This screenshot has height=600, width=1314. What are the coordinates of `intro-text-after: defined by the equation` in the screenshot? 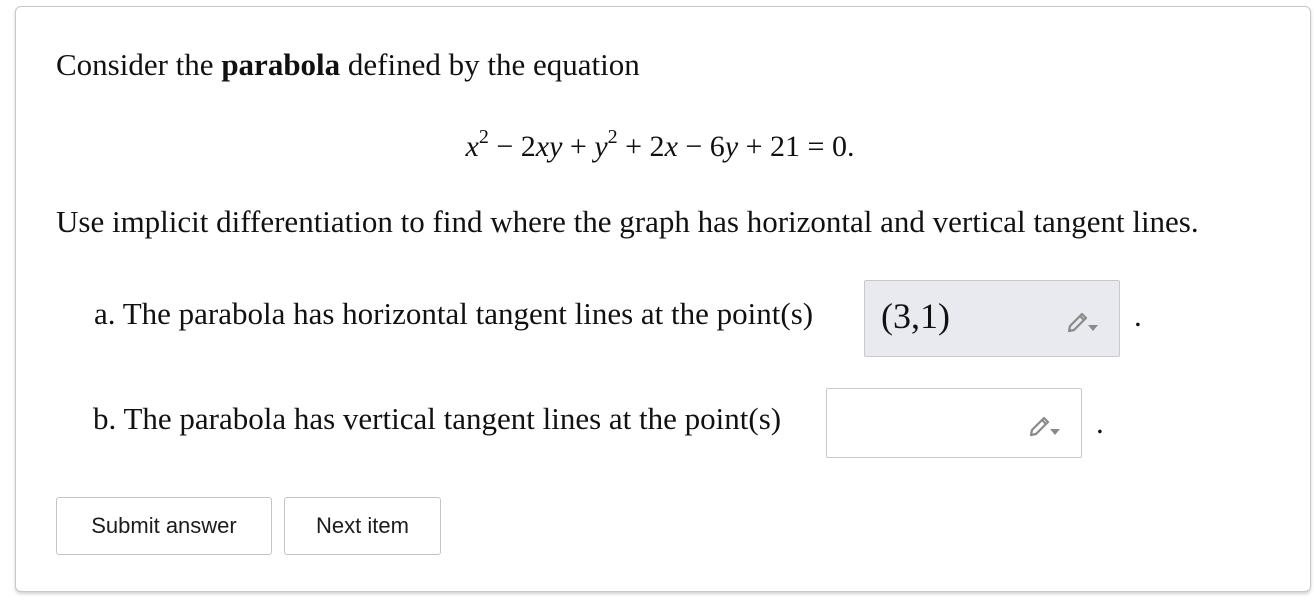 It's located at (490, 64).